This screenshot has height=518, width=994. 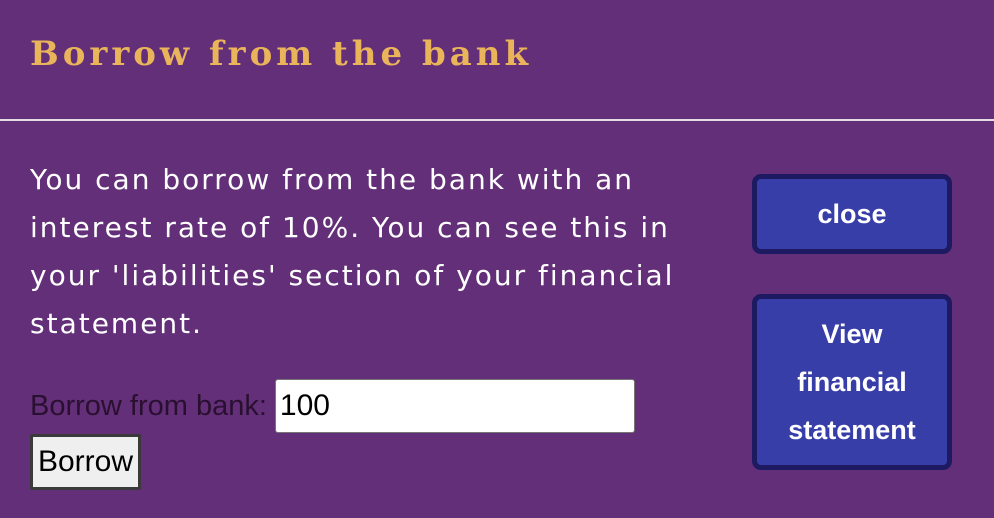 What do you see at coordinates (85, 462) in the screenshot?
I see `borrow-button: Borrow` at bounding box center [85, 462].